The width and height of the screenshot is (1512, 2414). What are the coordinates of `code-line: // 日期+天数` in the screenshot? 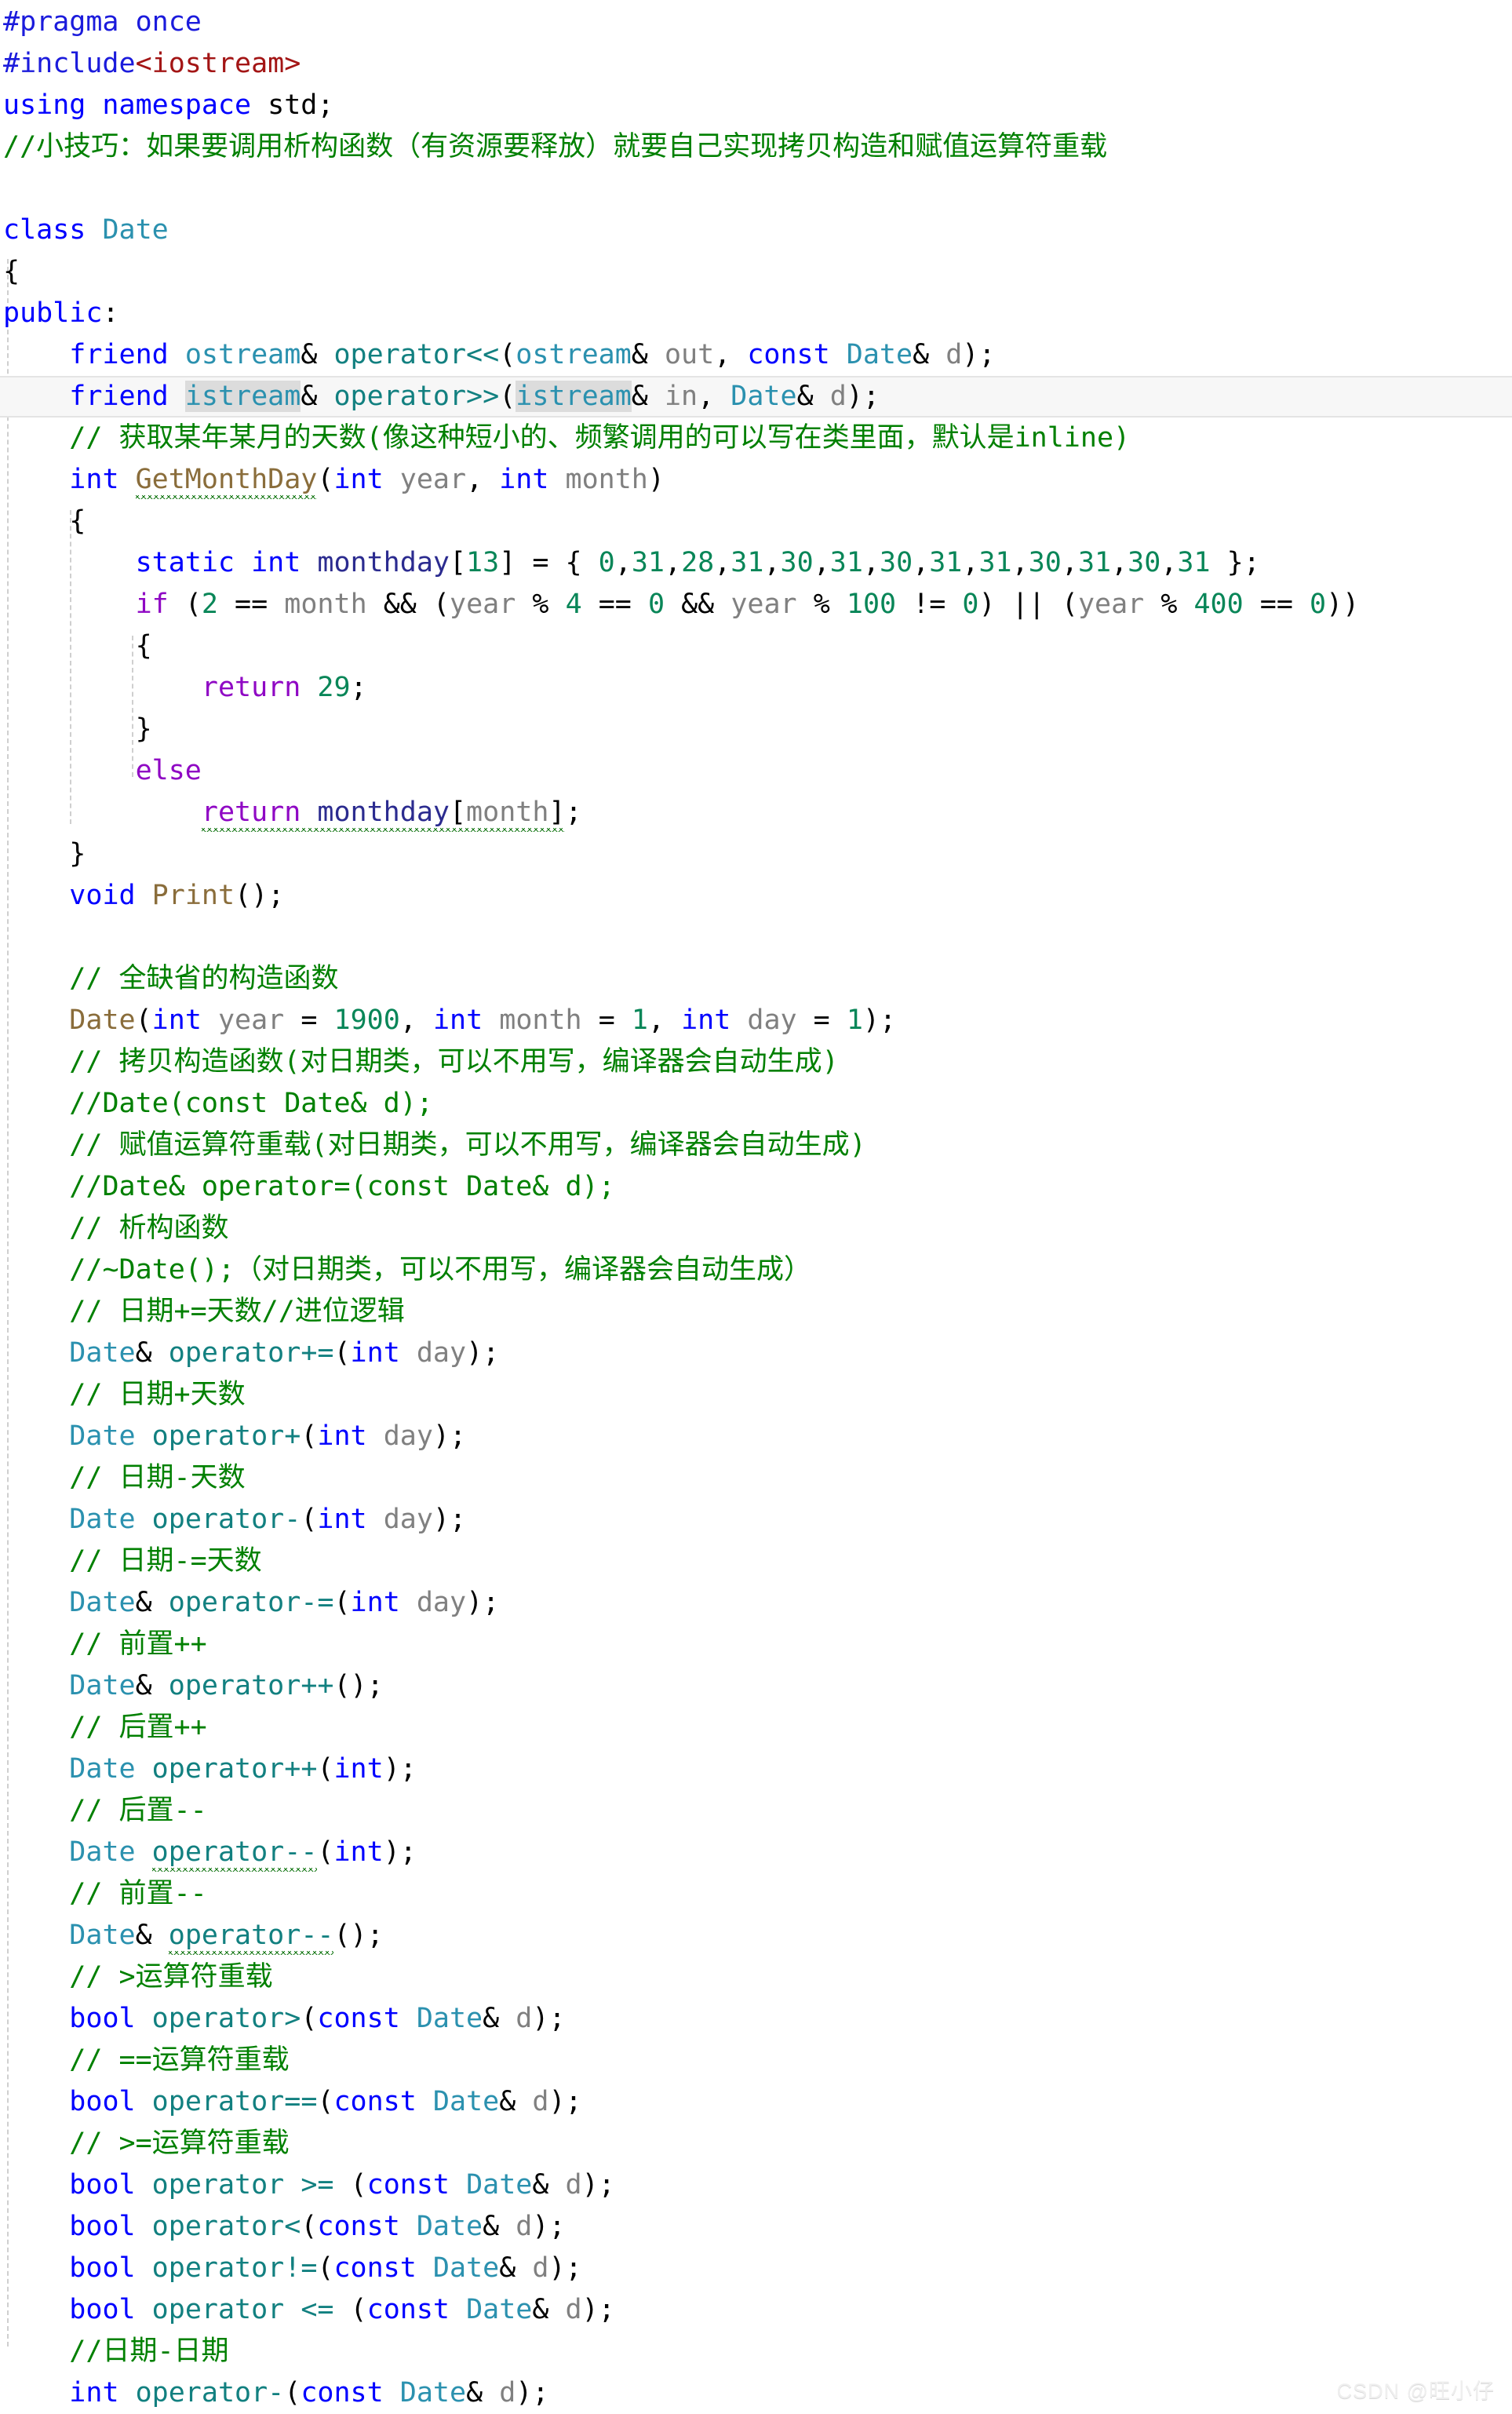 It's located at (756, 1395).